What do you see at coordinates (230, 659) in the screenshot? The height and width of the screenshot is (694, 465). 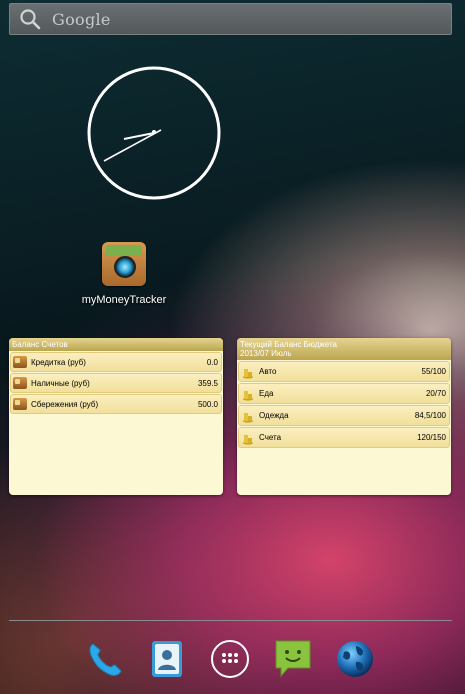 I see `app-drawer-icon` at bounding box center [230, 659].